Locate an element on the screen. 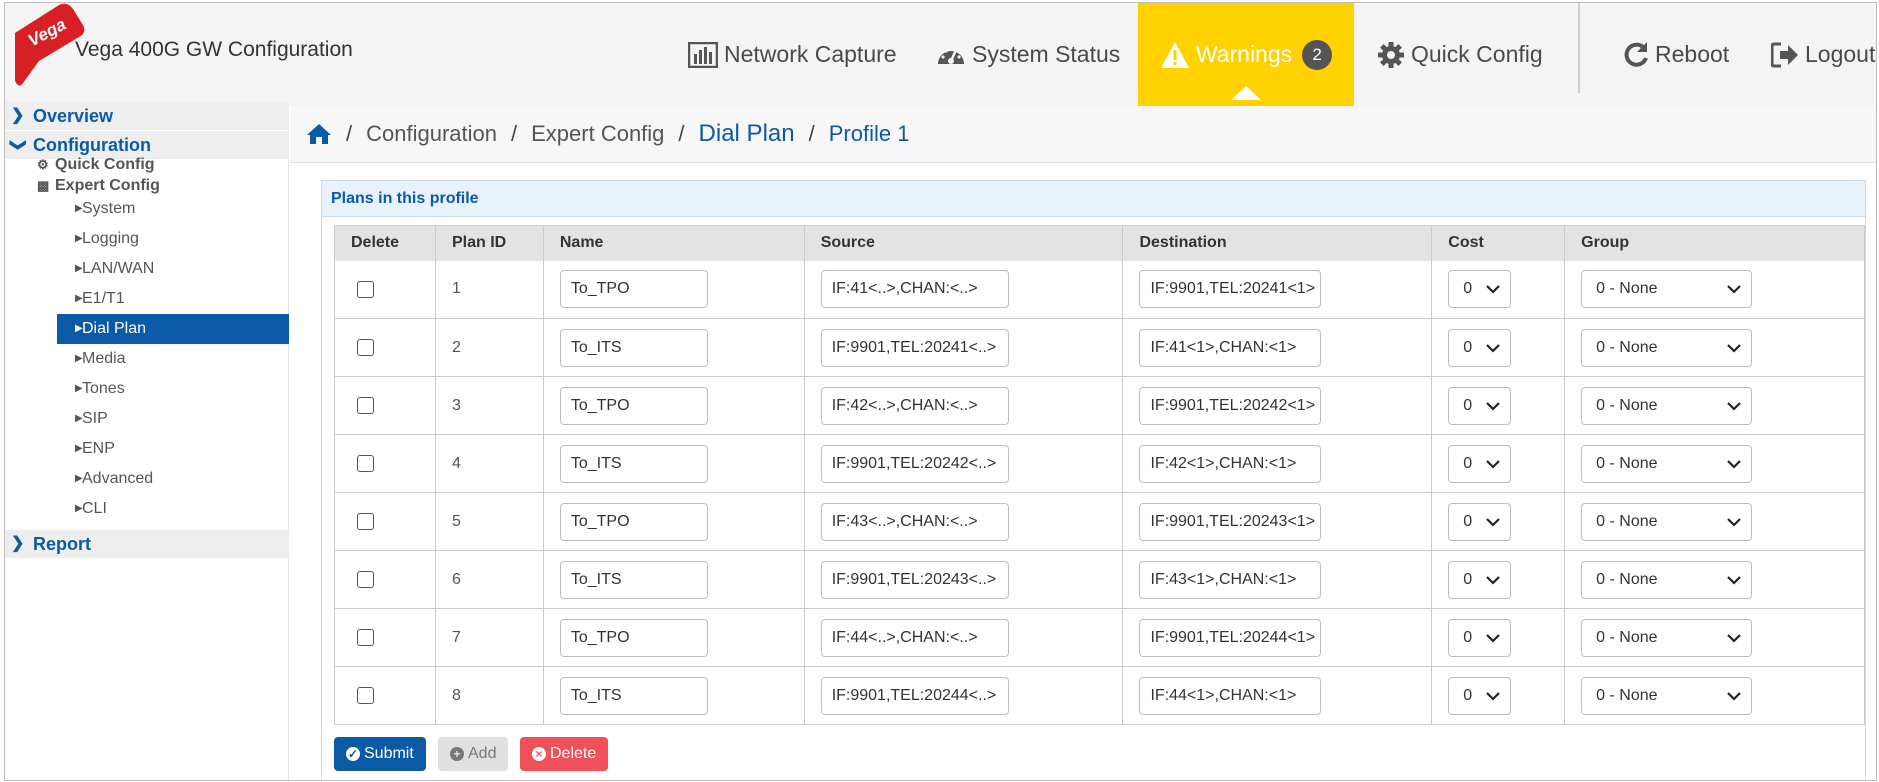 Image resolution: width=1879 pixels, height=782 pixels. source-input: IF:43<..>,CHAN:<..> is located at coordinates (914, 521).